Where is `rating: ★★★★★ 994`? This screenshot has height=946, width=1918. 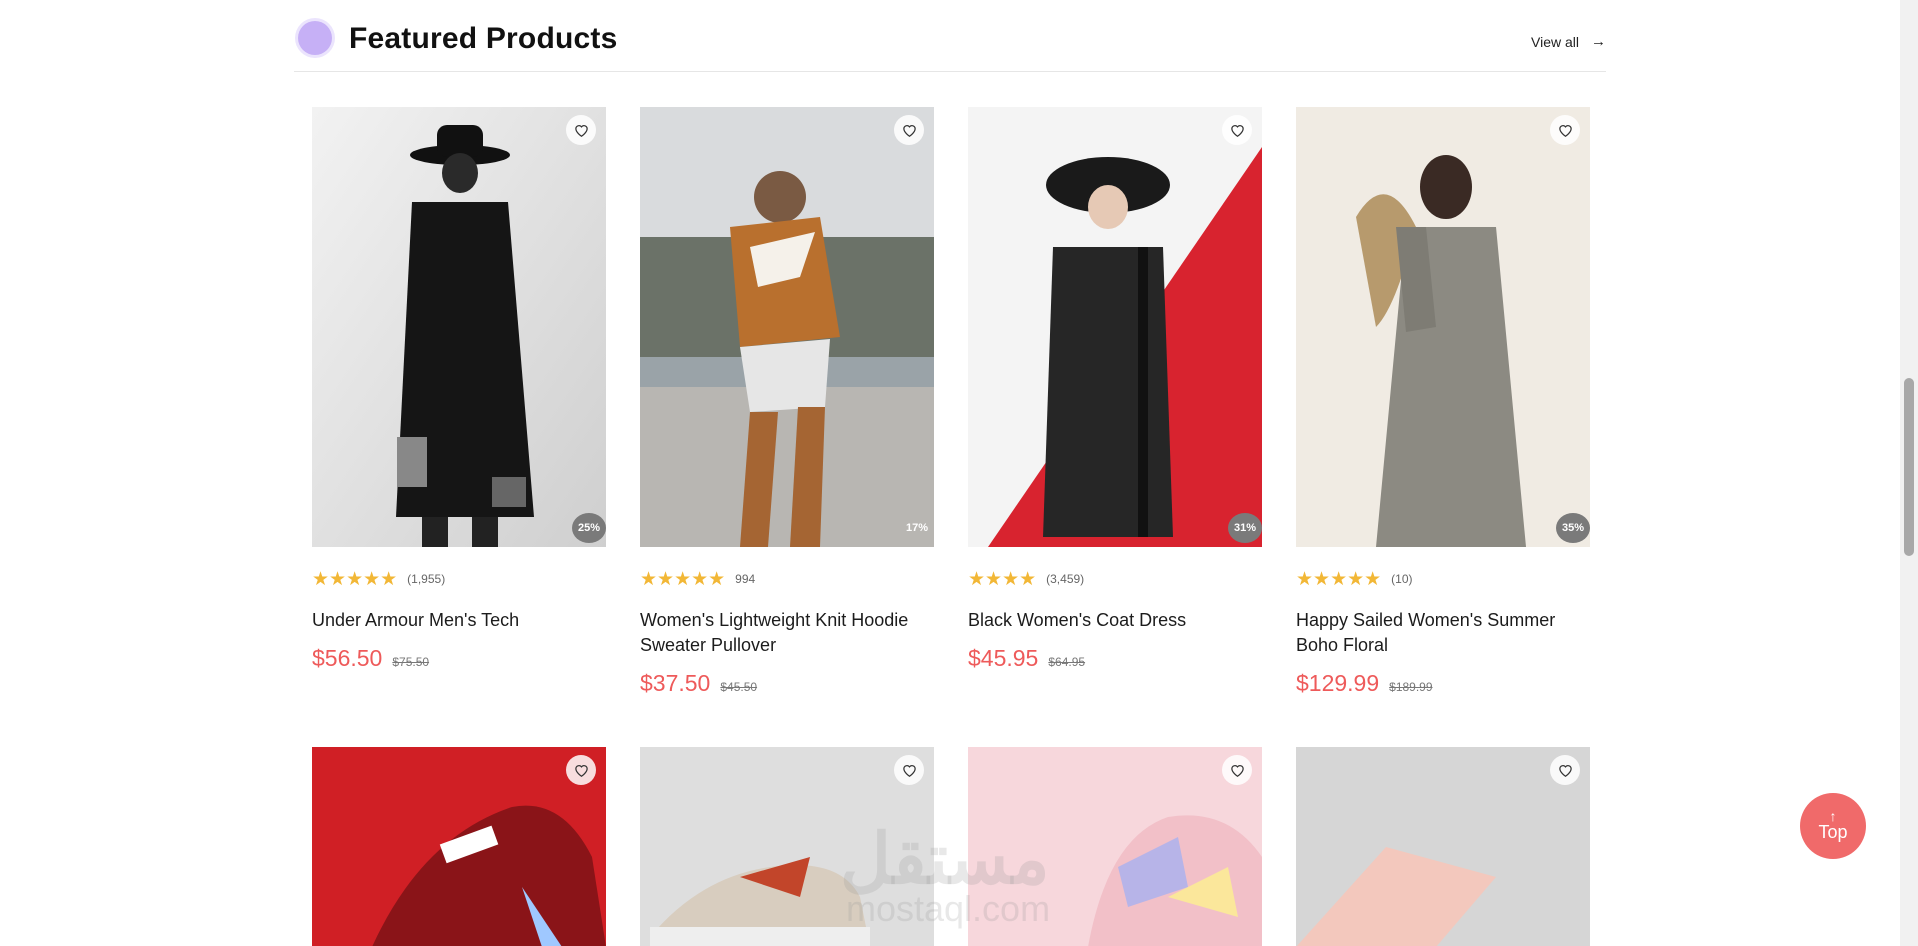
rating: ★★★★★ 994 is located at coordinates (787, 579).